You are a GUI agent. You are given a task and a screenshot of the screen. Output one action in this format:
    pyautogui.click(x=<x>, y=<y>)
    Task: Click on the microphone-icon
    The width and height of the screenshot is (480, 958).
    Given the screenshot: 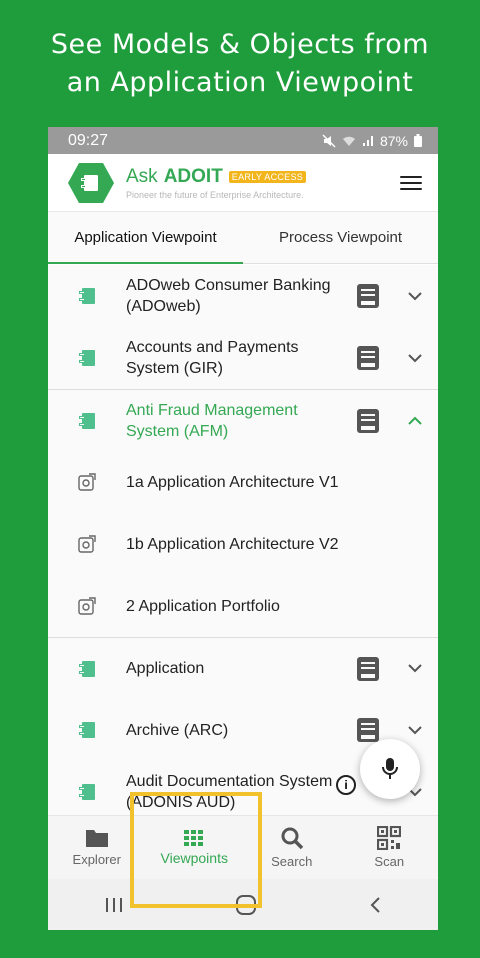 What is the action you would take?
    pyautogui.click(x=390, y=768)
    